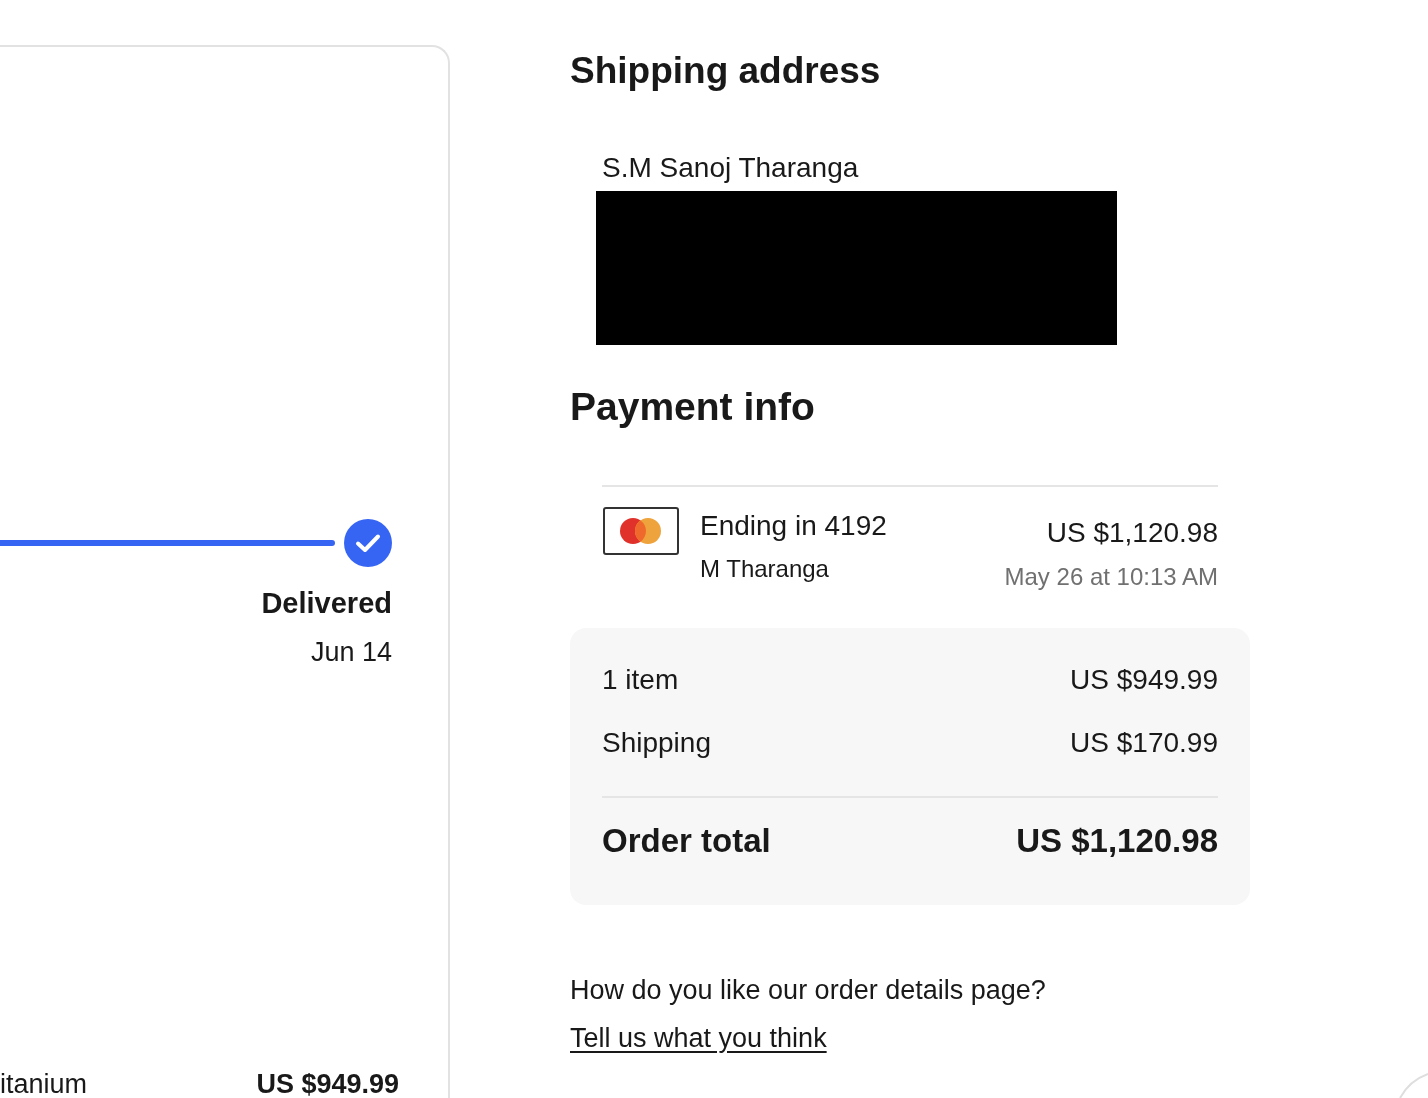 This screenshot has width=1428, height=1098. What do you see at coordinates (808, 990) in the screenshot?
I see `feedback-question: How do you like our order details page?` at bounding box center [808, 990].